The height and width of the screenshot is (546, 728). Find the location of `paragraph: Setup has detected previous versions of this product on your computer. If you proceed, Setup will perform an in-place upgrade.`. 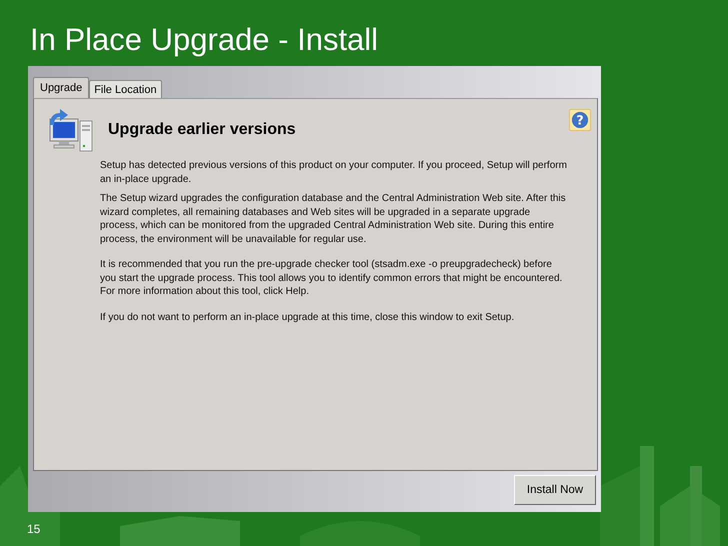

paragraph: Setup has detected previous versions of this product on your computer. If you proceed, Setup will perform an in-place upgrade. is located at coordinates (333, 172).